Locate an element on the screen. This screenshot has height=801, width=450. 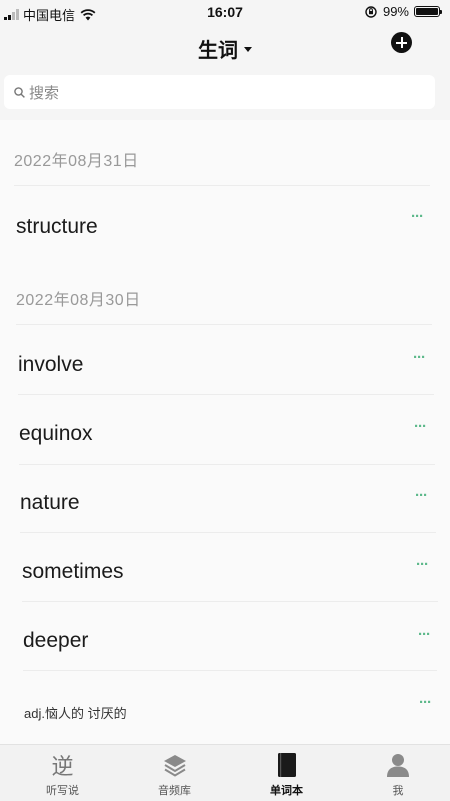
list-item-word: structure is located at coordinates (233, 227).